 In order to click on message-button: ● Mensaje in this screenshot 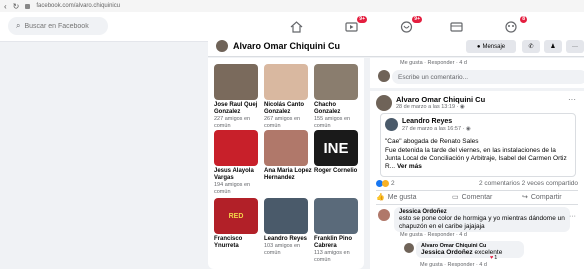, I will do `click(491, 46)`.